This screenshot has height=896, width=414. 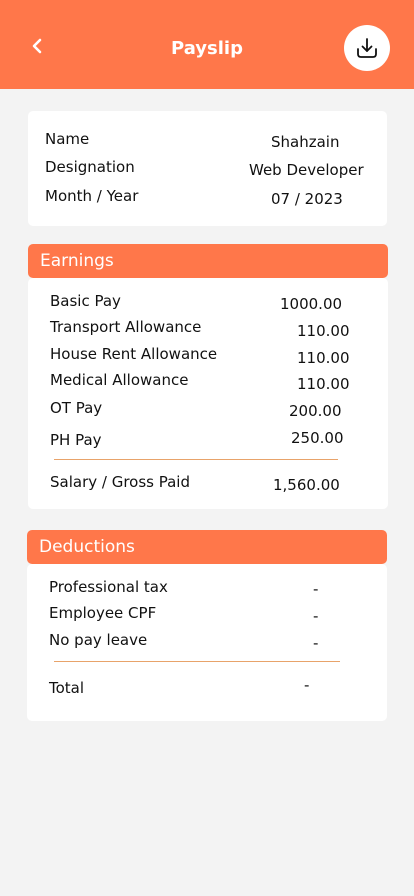 I want to click on earning-value: 250.00, so click(x=317, y=438).